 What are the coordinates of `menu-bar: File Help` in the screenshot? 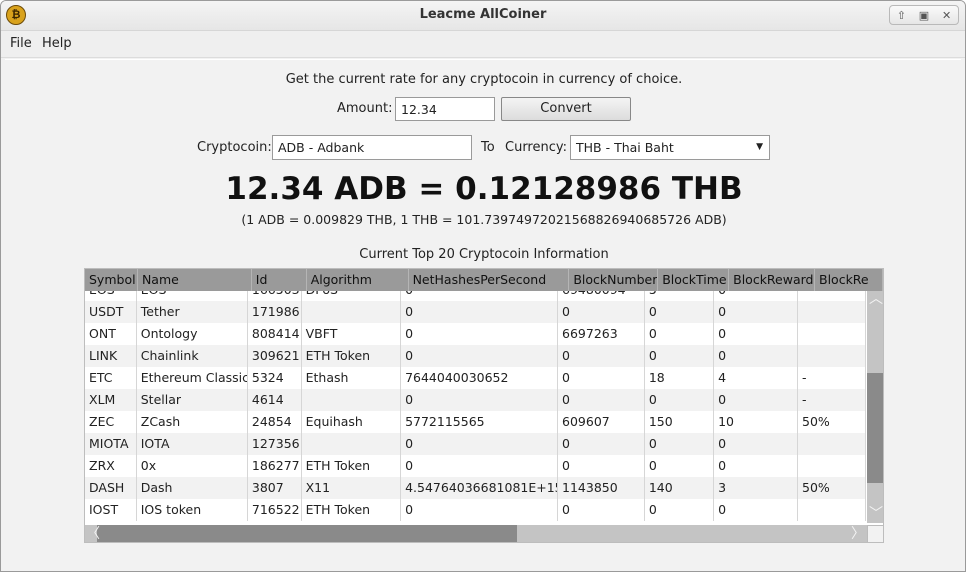 It's located at (483, 44).